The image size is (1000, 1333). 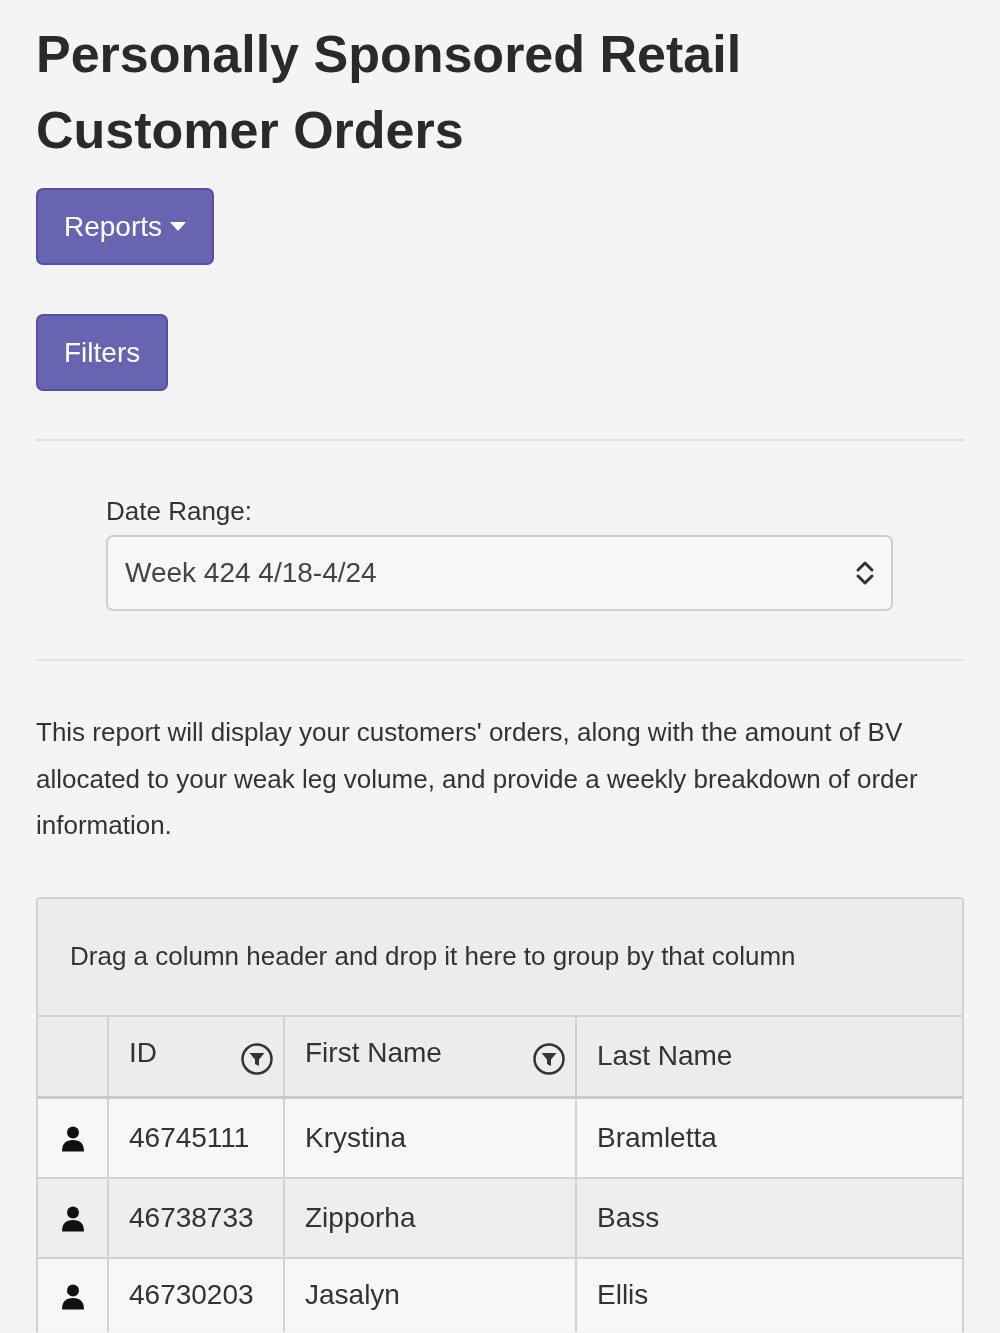 I want to click on column-header: ID, so click(x=196, y=1057).